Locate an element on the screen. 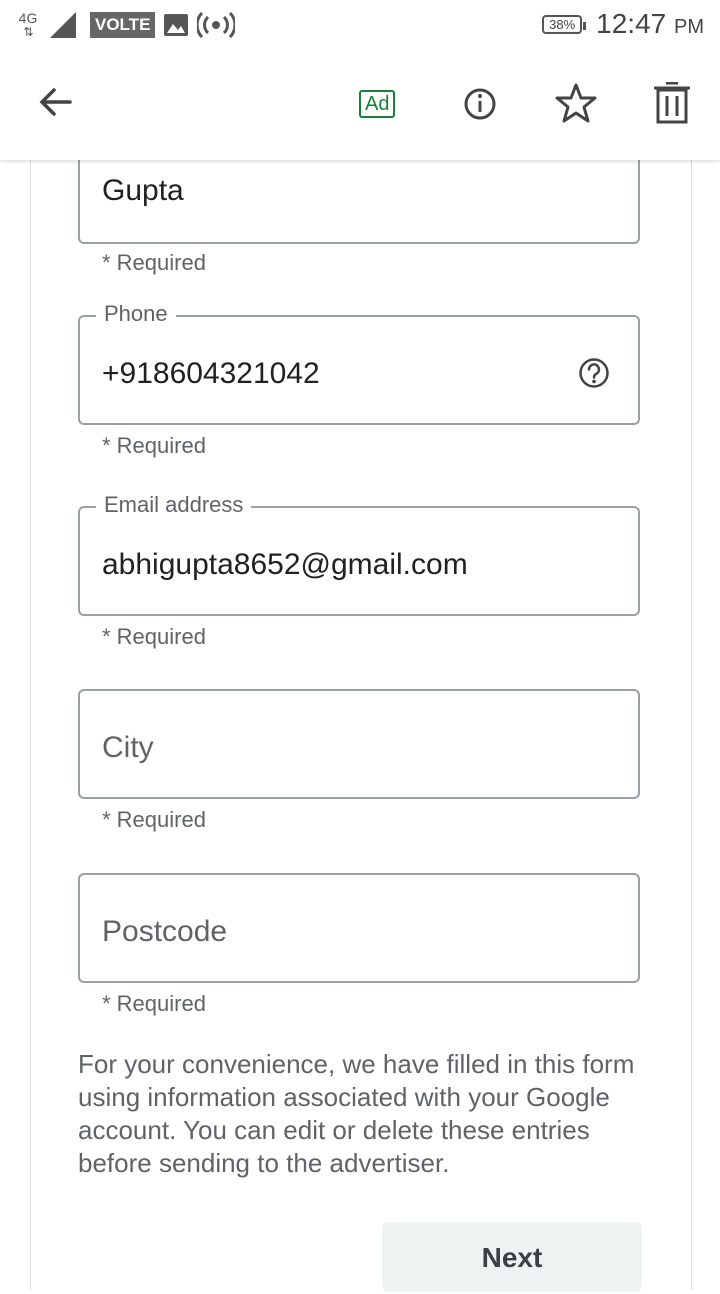 This screenshot has height=1294, width=720. email-value: abhigupta8652@gmail.com is located at coordinates (285, 564).